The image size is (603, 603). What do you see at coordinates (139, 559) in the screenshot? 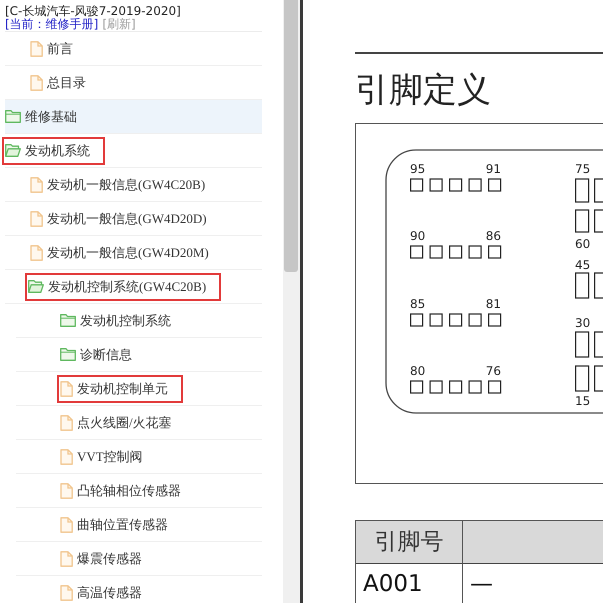
I see `tree-item: 爆震传感器` at bounding box center [139, 559].